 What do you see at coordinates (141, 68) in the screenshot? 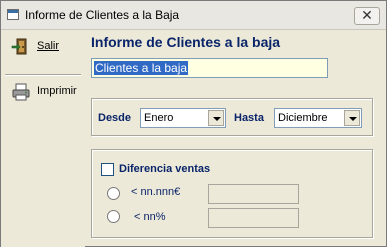
I see `report-title-value: Clientes a la baja` at bounding box center [141, 68].